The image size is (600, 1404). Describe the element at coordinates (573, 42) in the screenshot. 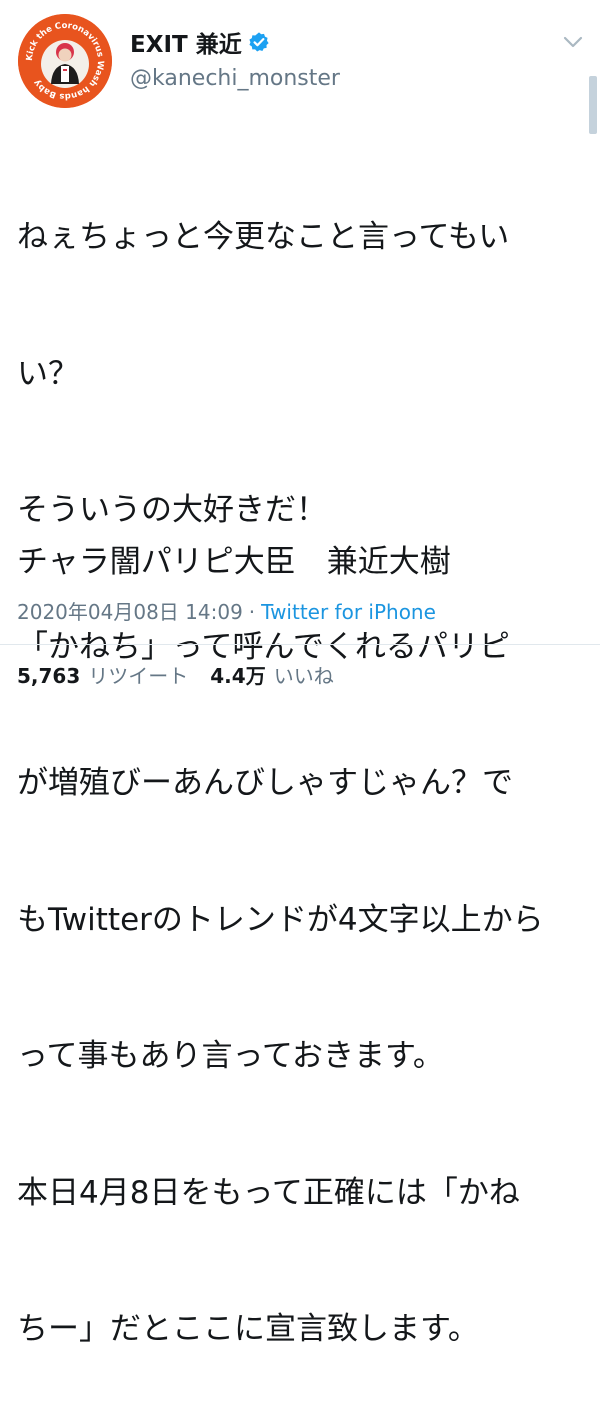

I see `chevron-down-icon` at that location.